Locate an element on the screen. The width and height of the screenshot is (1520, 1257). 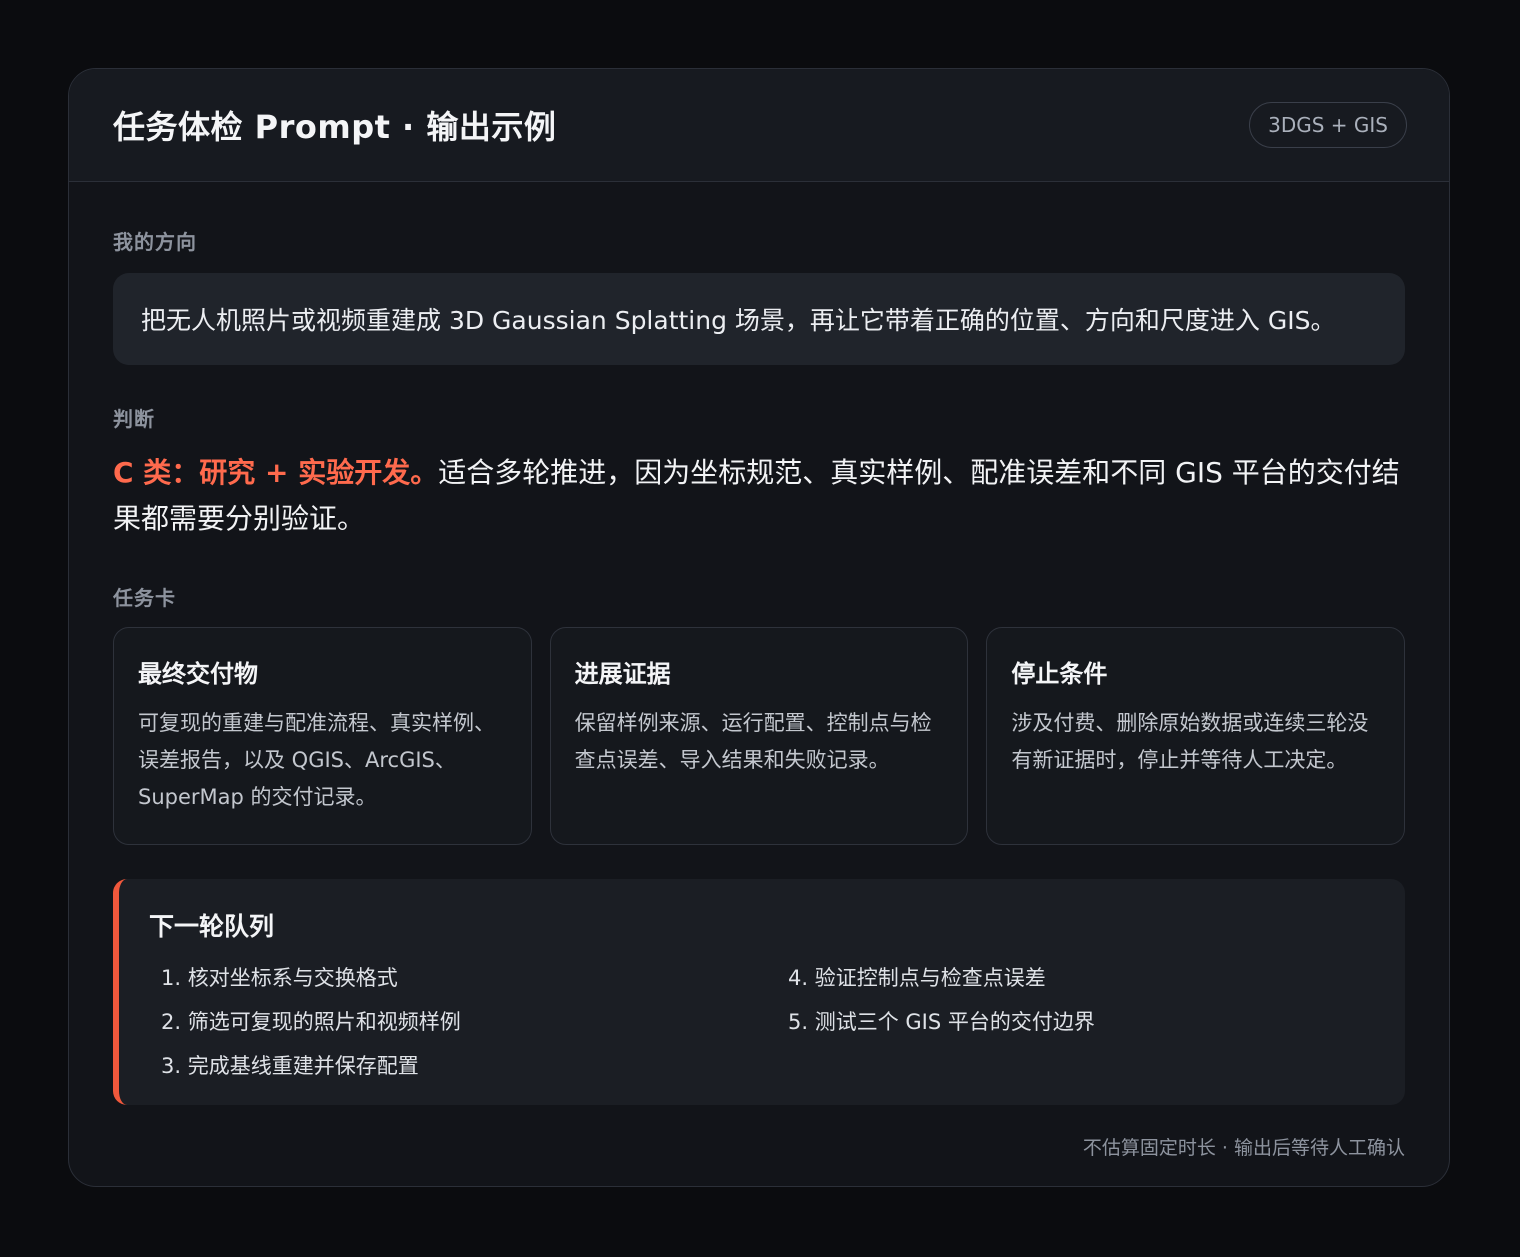
list-item: 1. 核对坐标系与交换格式 is located at coordinates (279, 978).